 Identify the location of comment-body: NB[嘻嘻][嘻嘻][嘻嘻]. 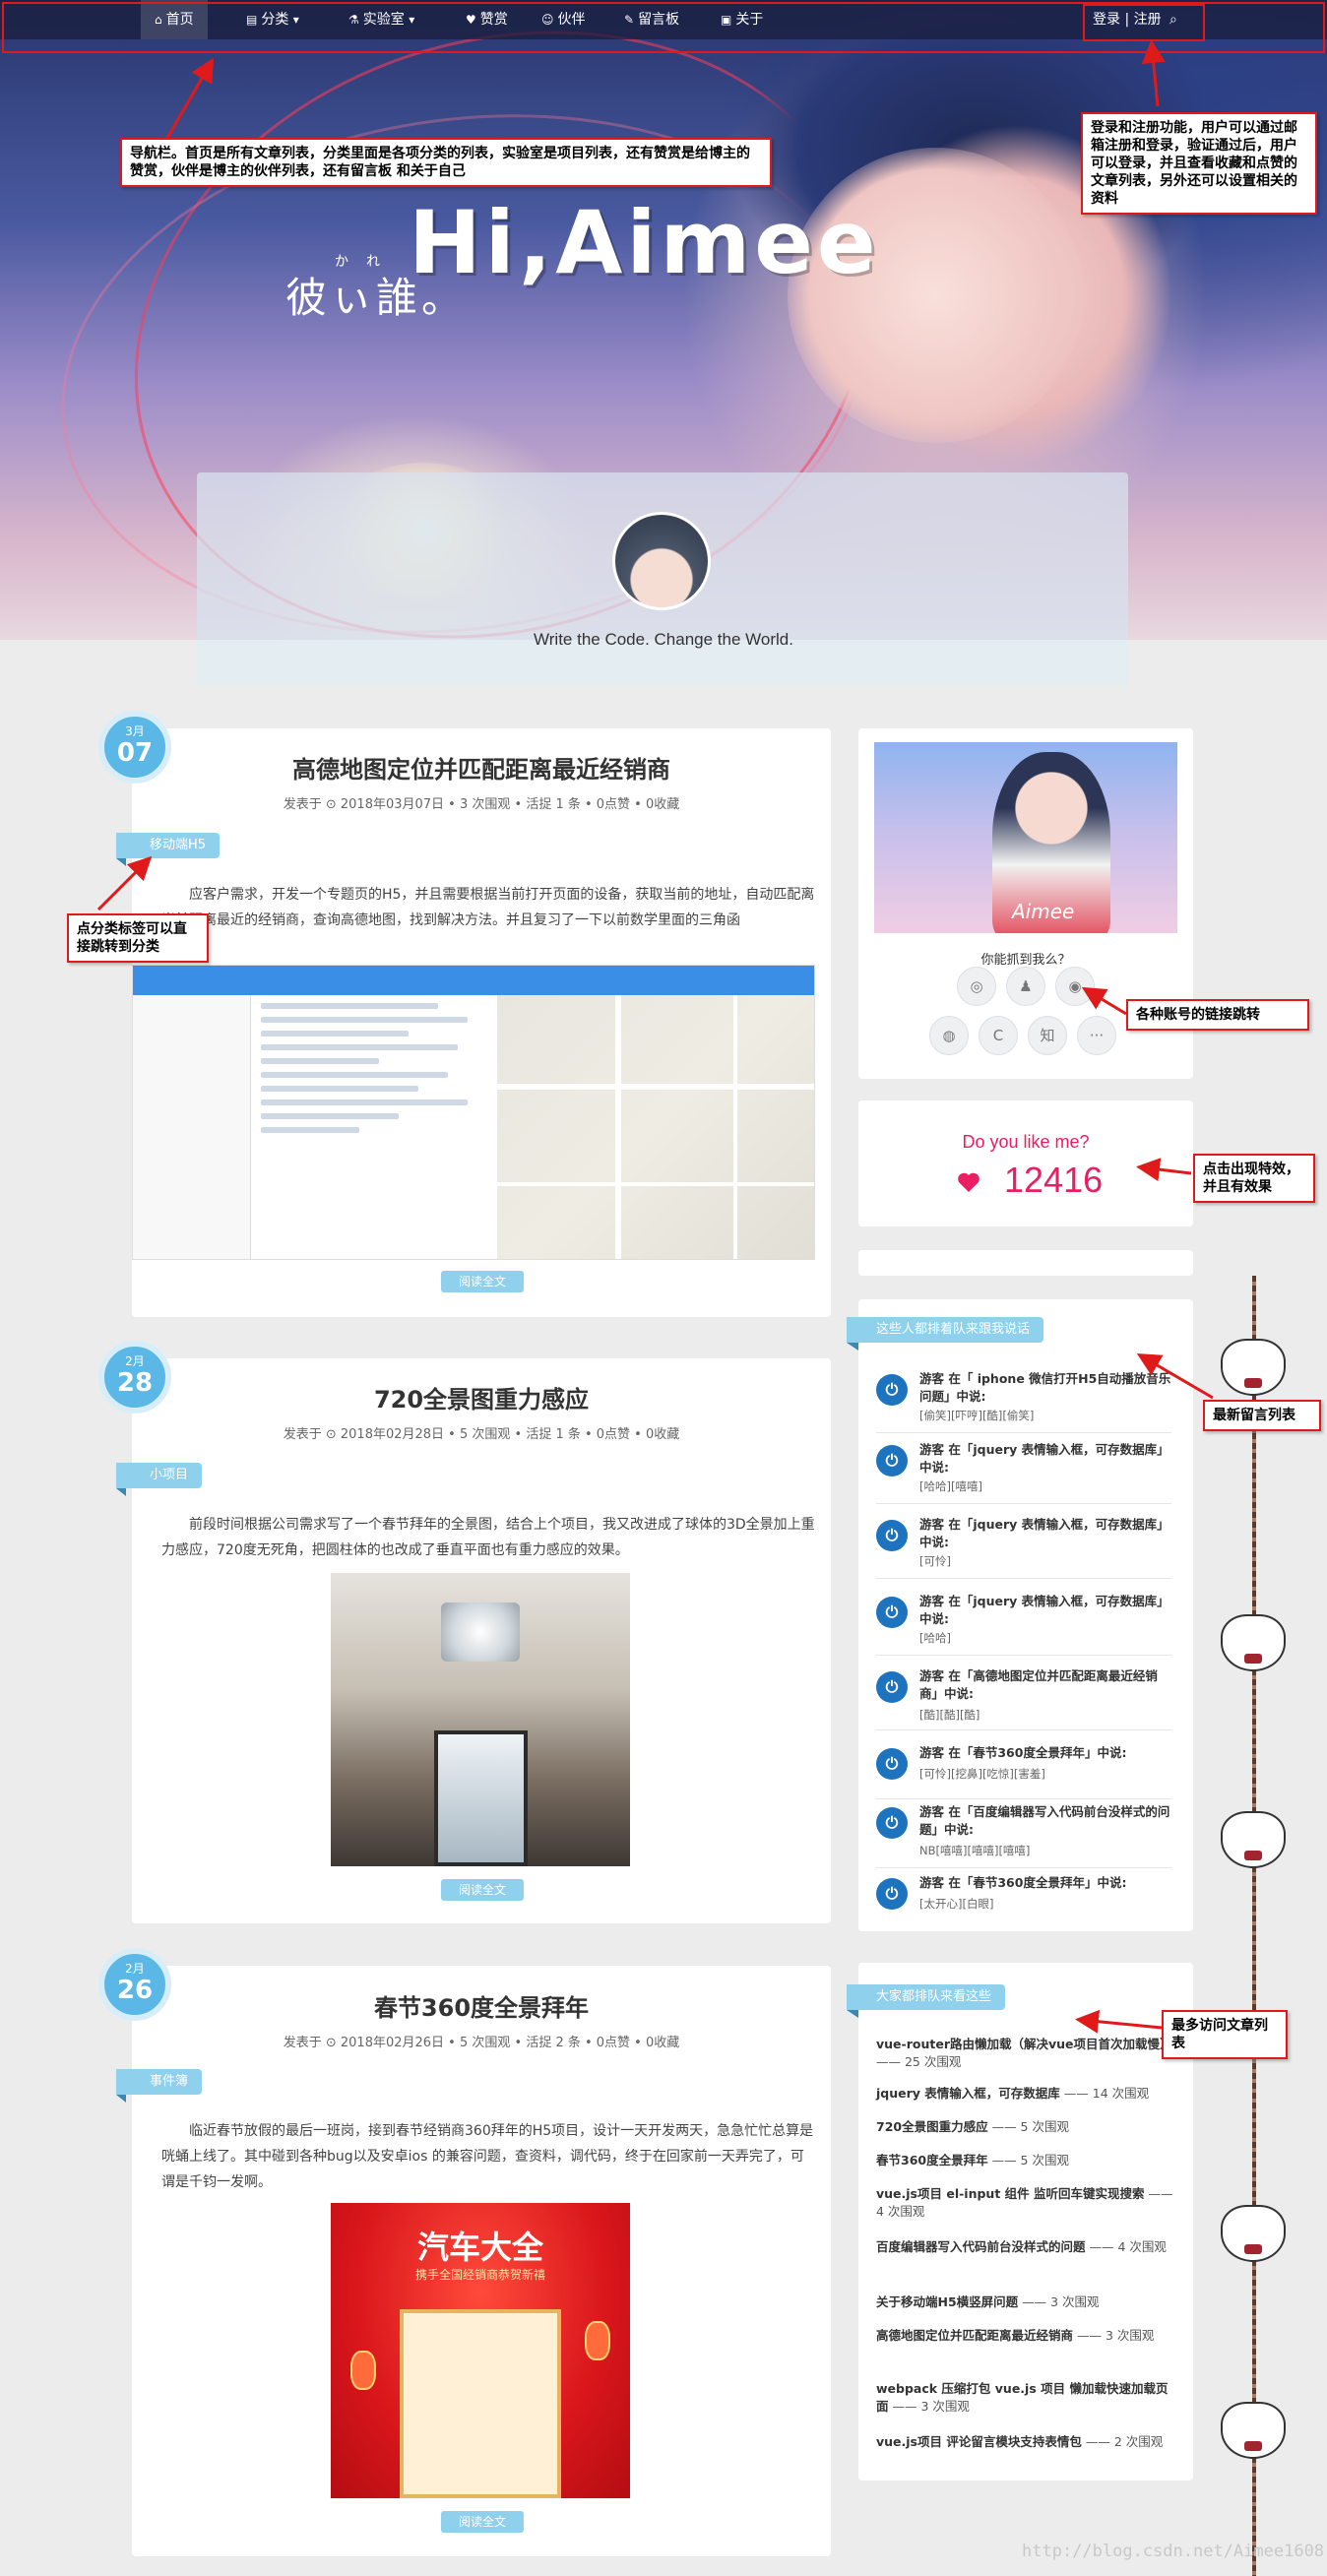
(975, 1850).